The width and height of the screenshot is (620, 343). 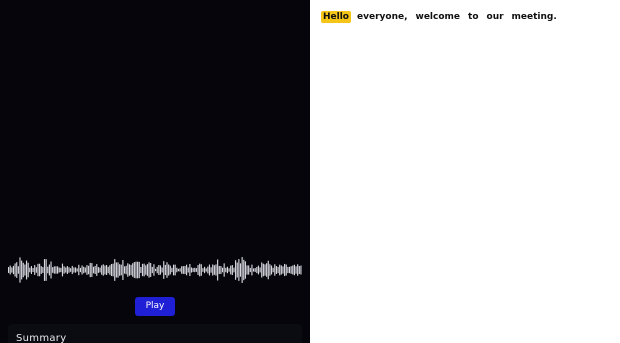 I want to click on transcript-word: meeting., so click(x=534, y=17).